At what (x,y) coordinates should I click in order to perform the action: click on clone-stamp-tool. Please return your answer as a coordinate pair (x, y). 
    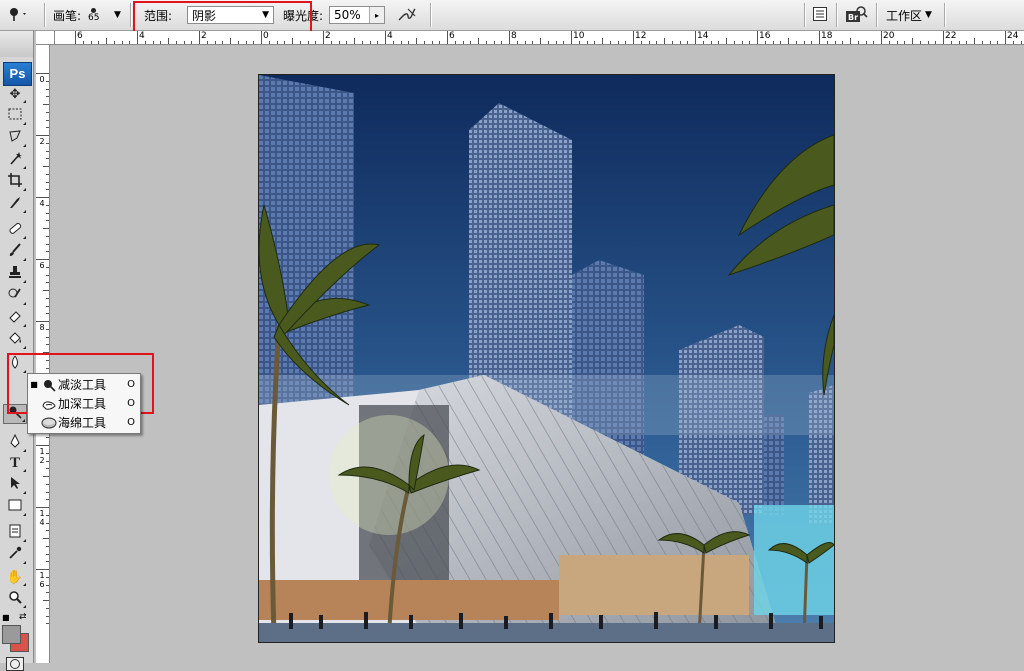
    Looking at the image, I should click on (15, 274).